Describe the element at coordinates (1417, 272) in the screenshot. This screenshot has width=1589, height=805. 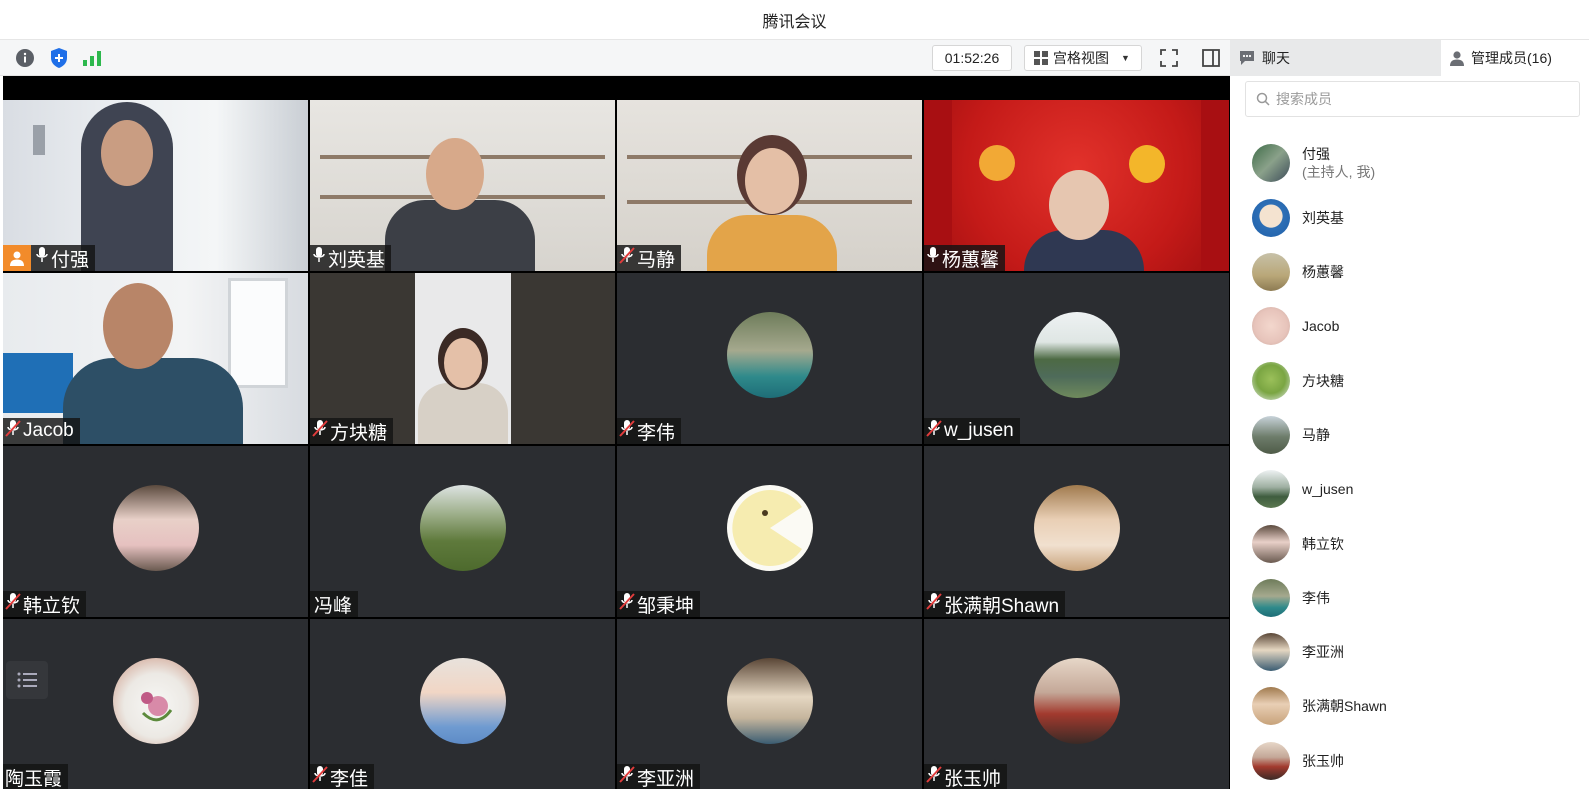
I see `member-list-item: 杨蕙馨` at that location.